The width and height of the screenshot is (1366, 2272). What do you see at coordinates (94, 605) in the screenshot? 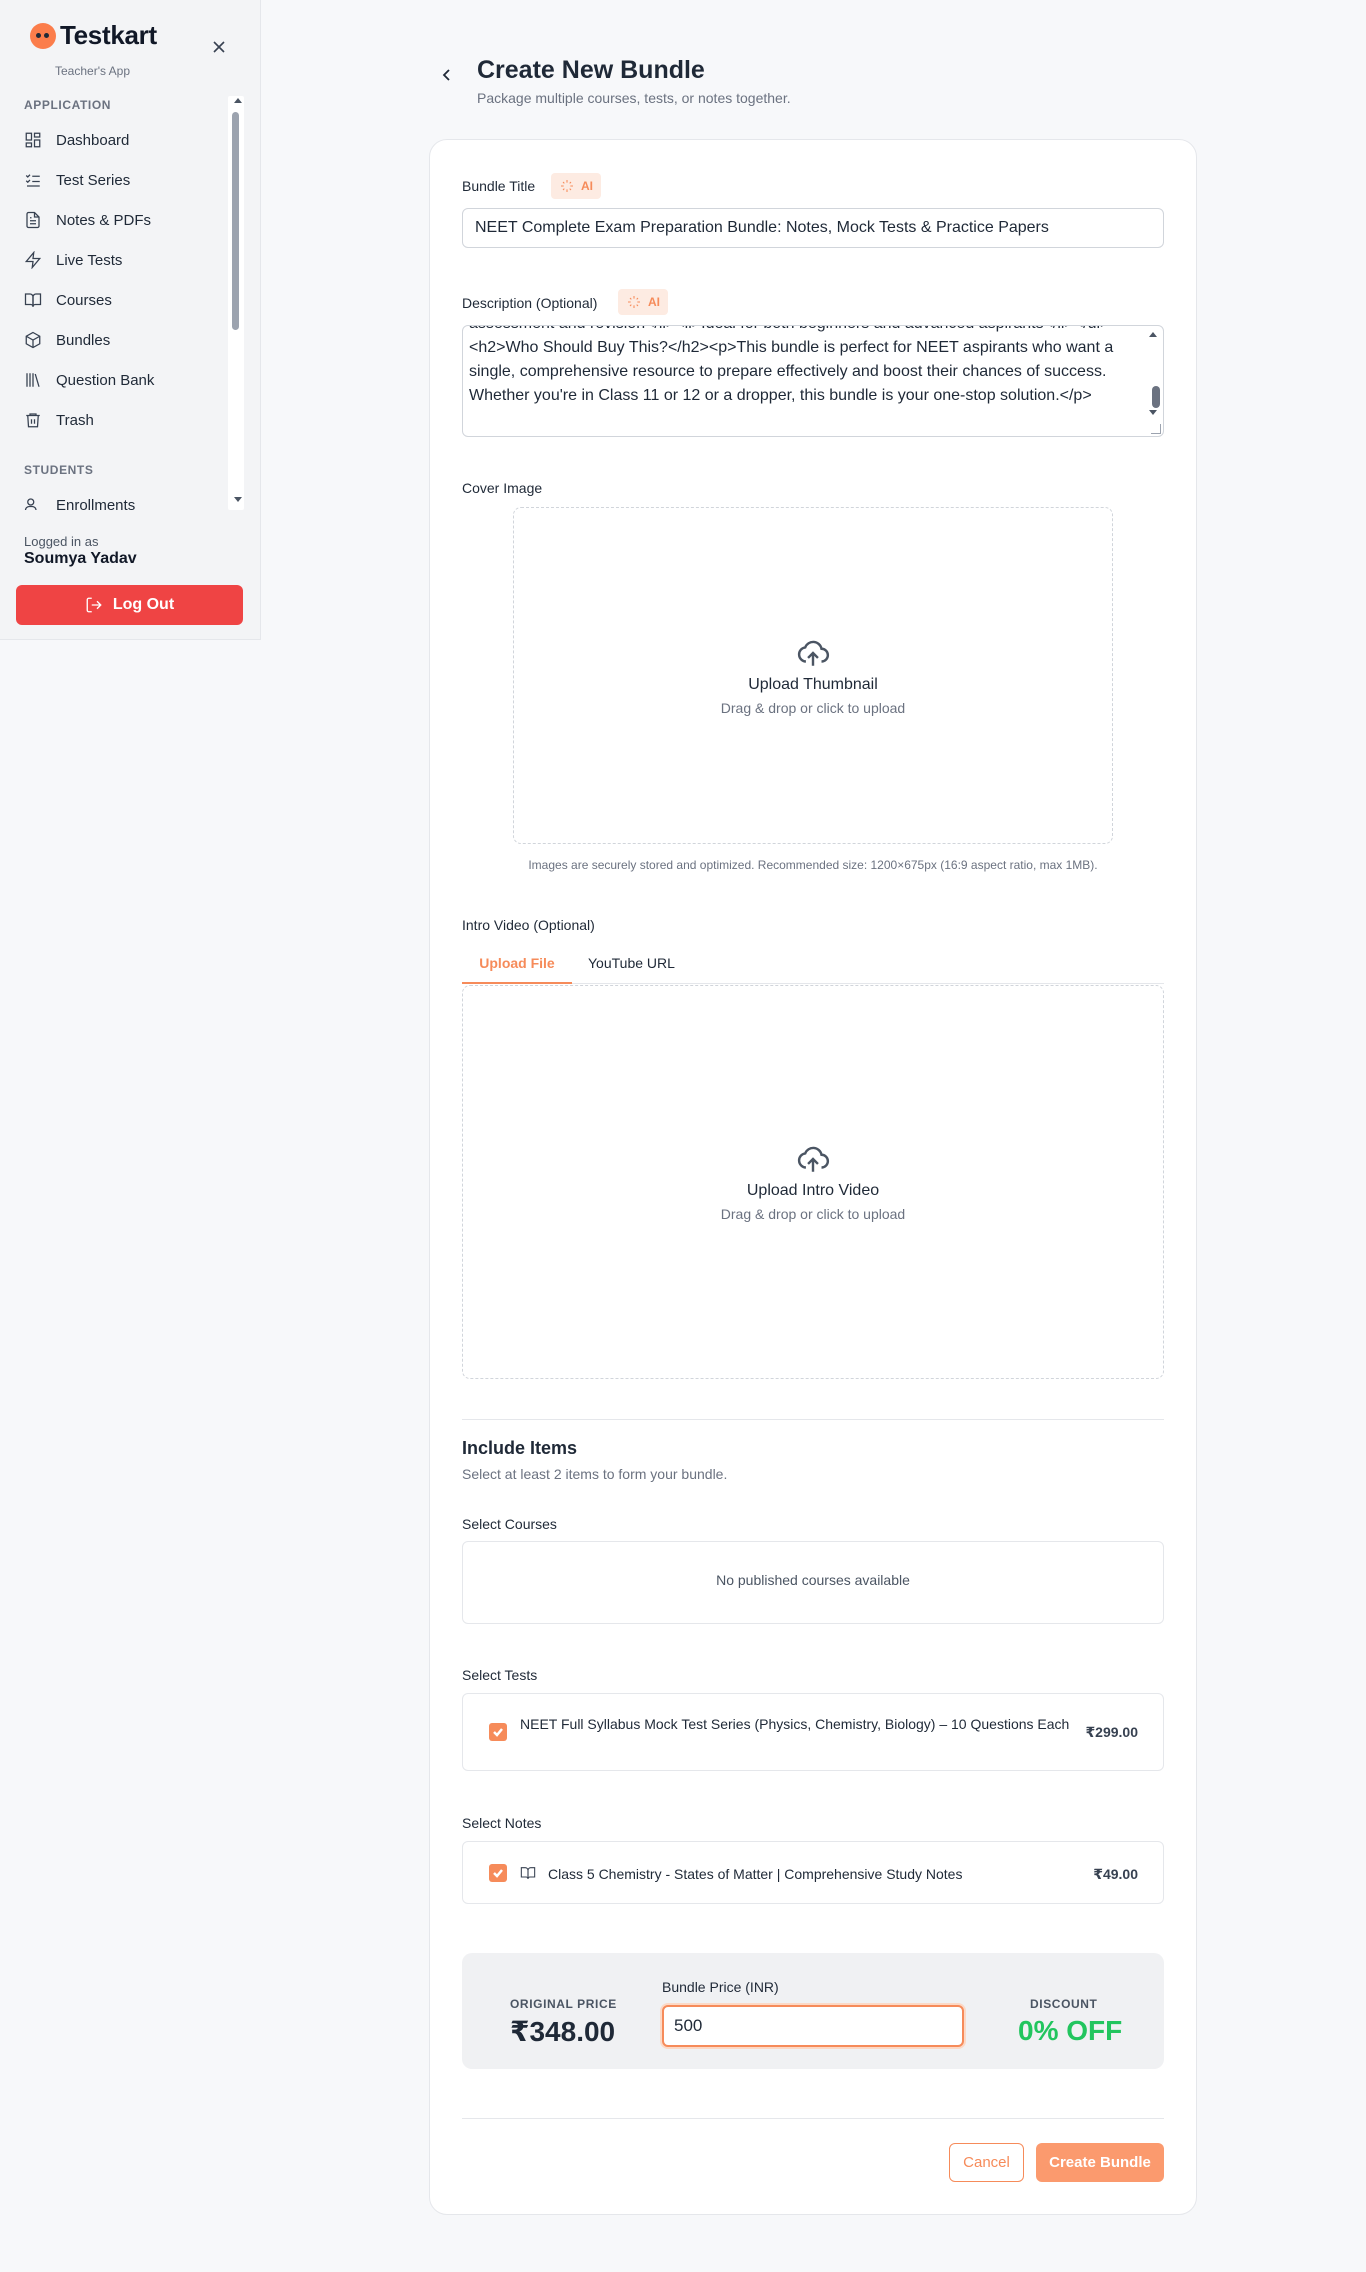
I see `logout-icon` at bounding box center [94, 605].